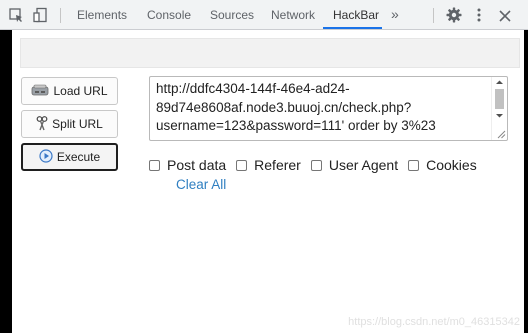 The image size is (528, 333). Describe the element at coordinates (293, 15) in the screenshot. I see `tab-network: Network` at that location.